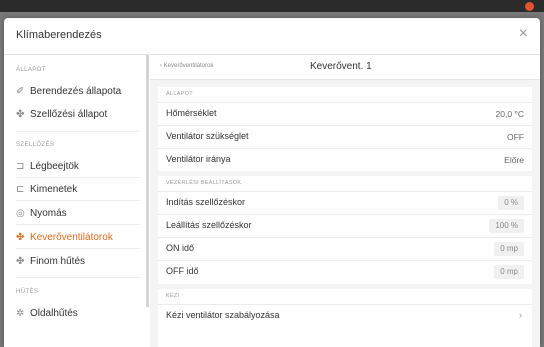 This screenshot has width=544, height=347. I want to click on dialog-header: Klímaberendezés ×, so click(272, 36).